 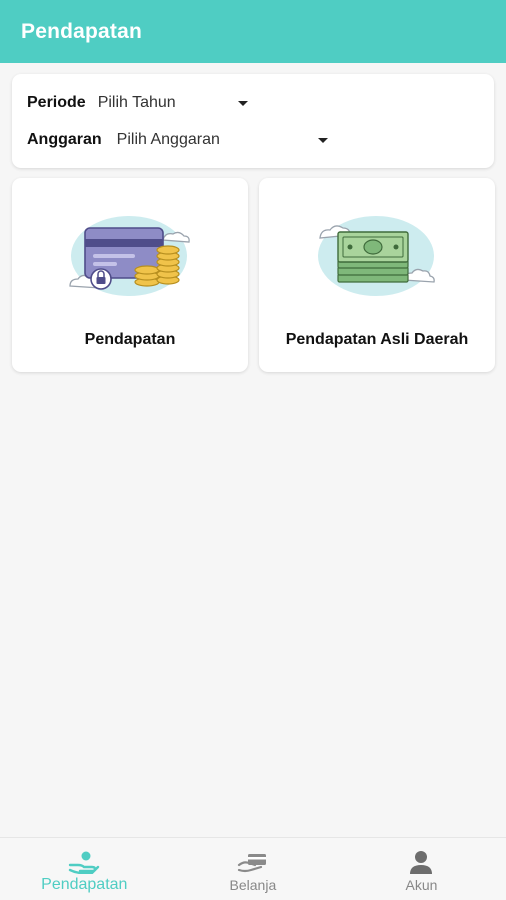 I want to click on periode-select-value: Pilih Tahun, so click(x=136, y=102).